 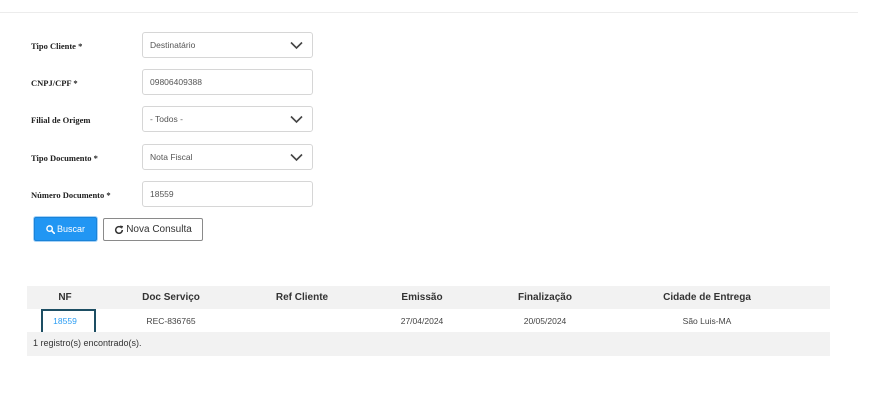 I want to click on filial-origem-select: - Todos -, so click(x=227, y=119).